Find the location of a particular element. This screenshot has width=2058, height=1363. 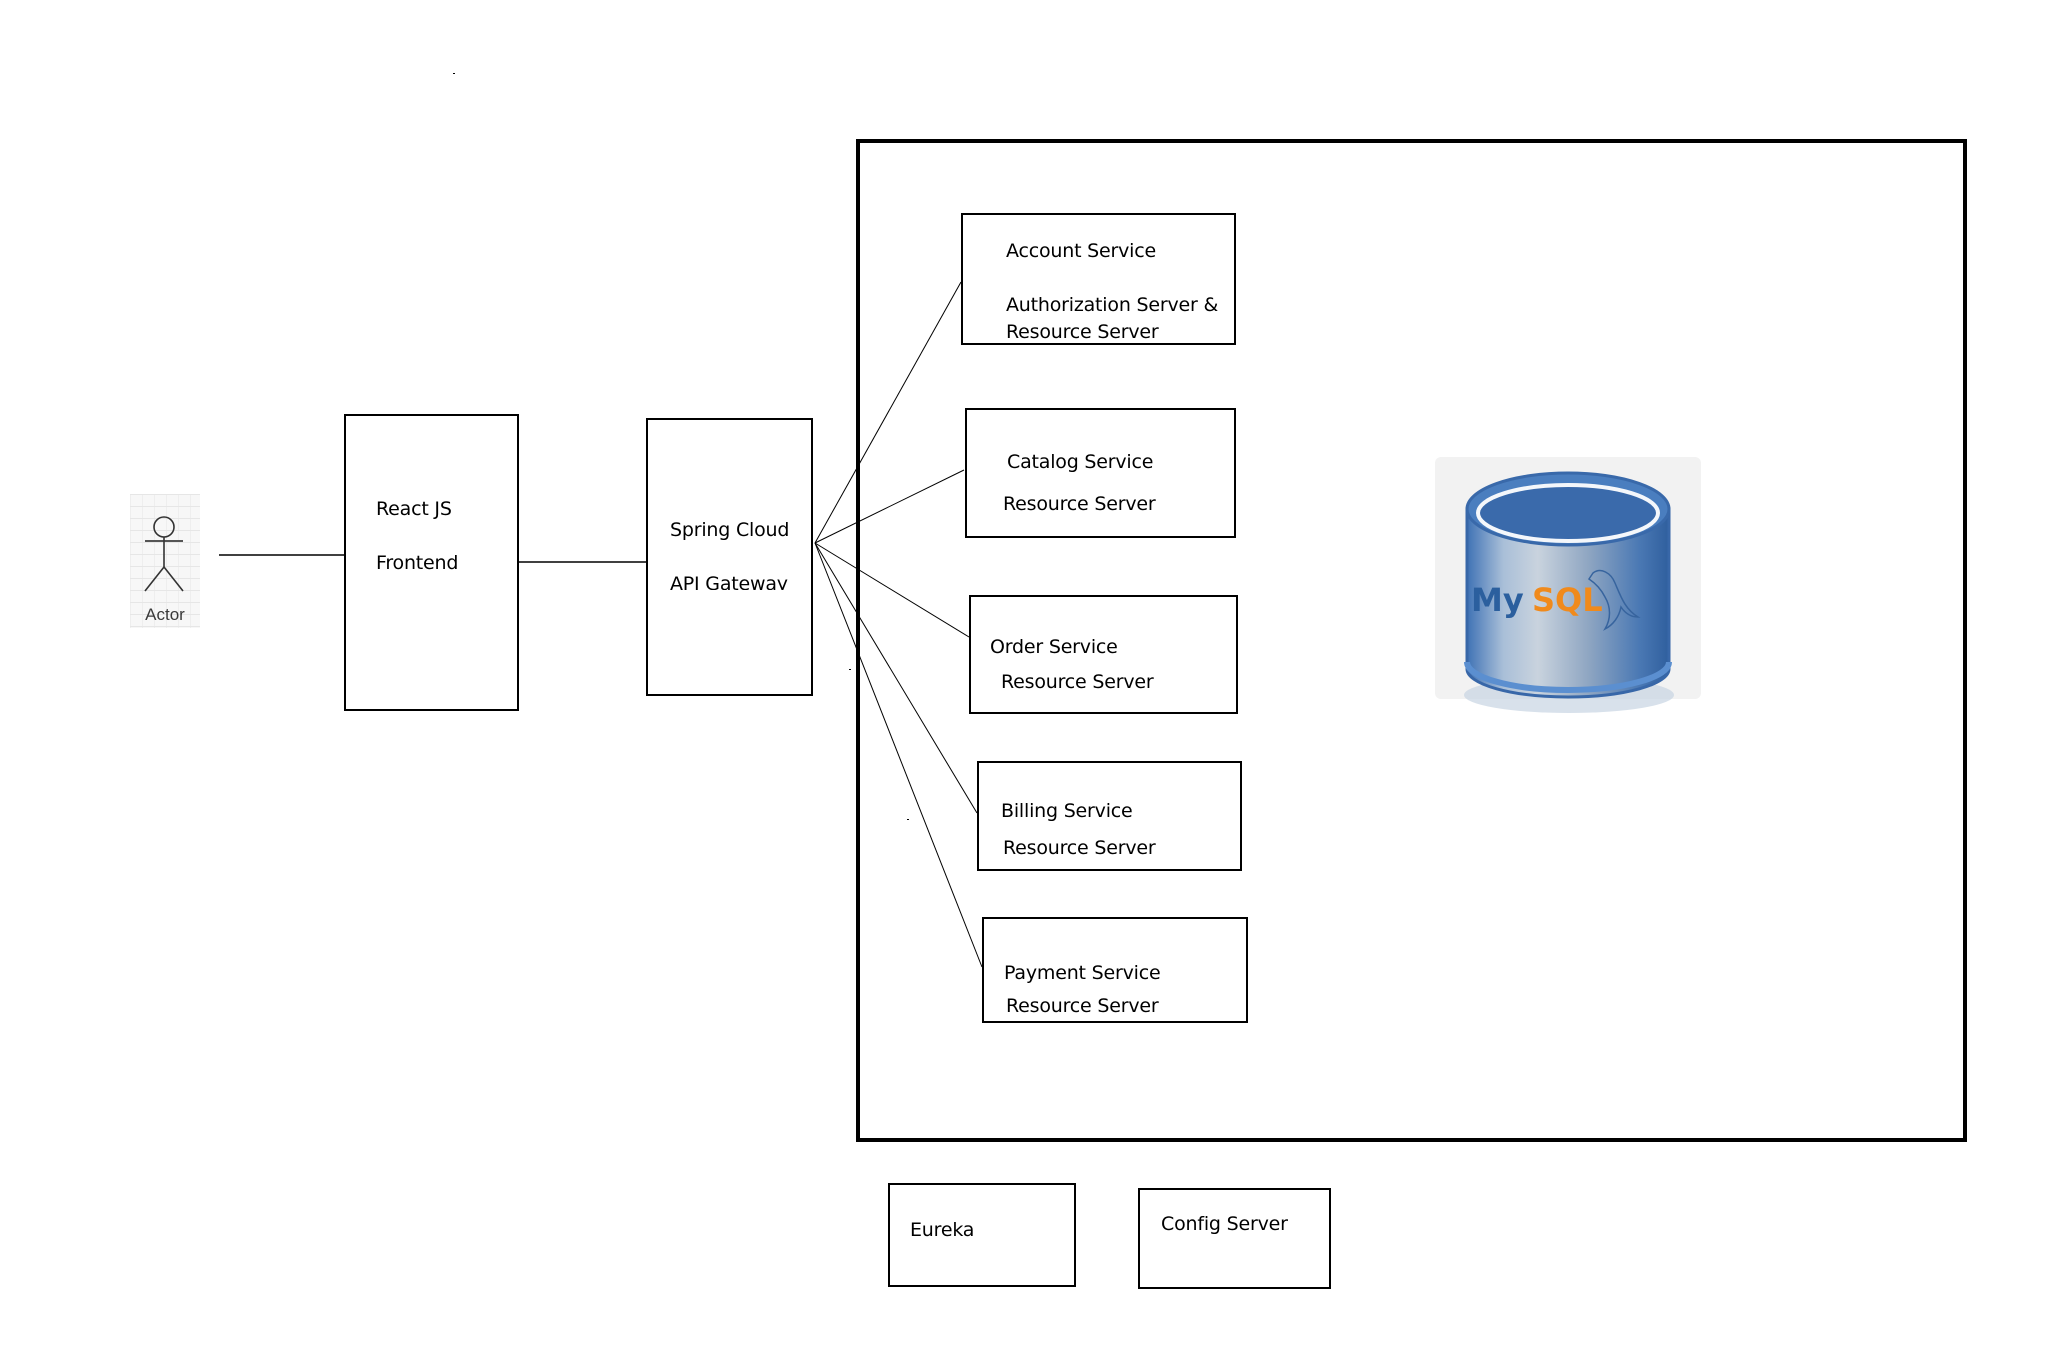

mysql-logo-my: My is located at coordinates (1497, 600).